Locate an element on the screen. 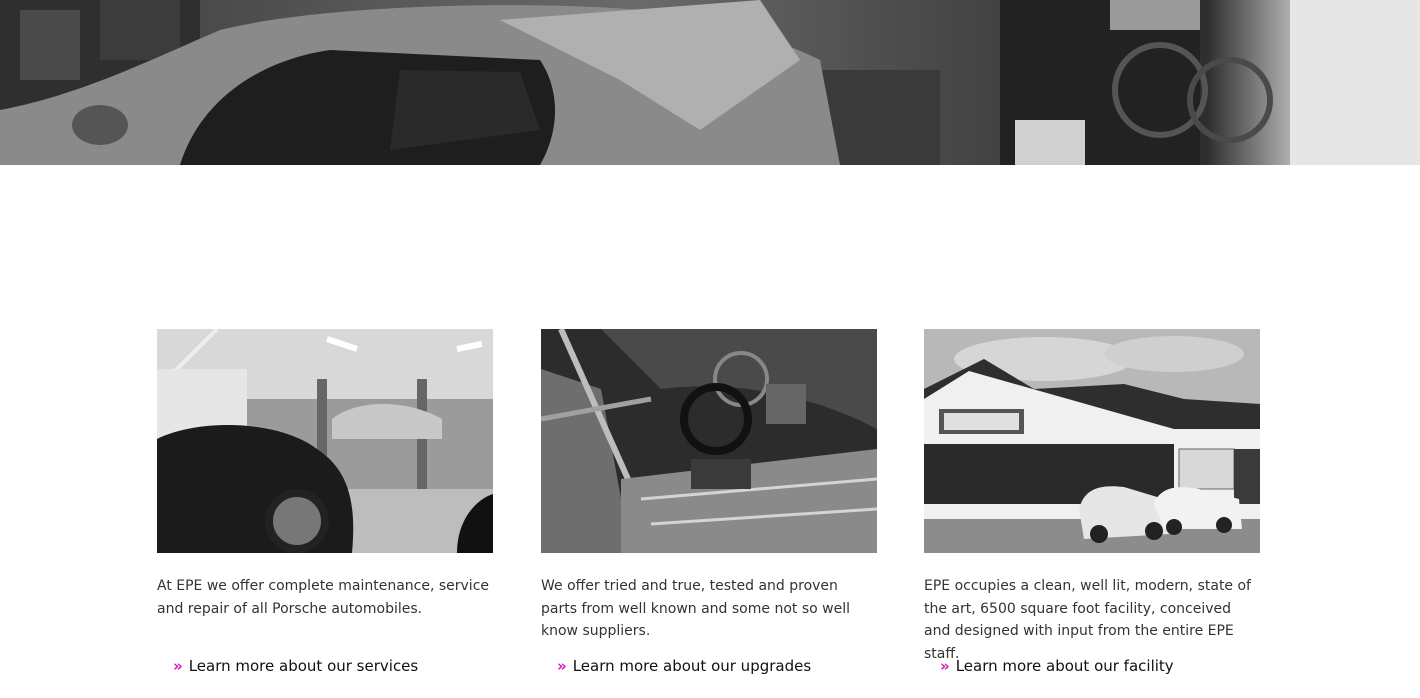 The height and width of the screenshot is (698, 1420). services-link-label: Learn more about our services is located at coordinates (303, 666).